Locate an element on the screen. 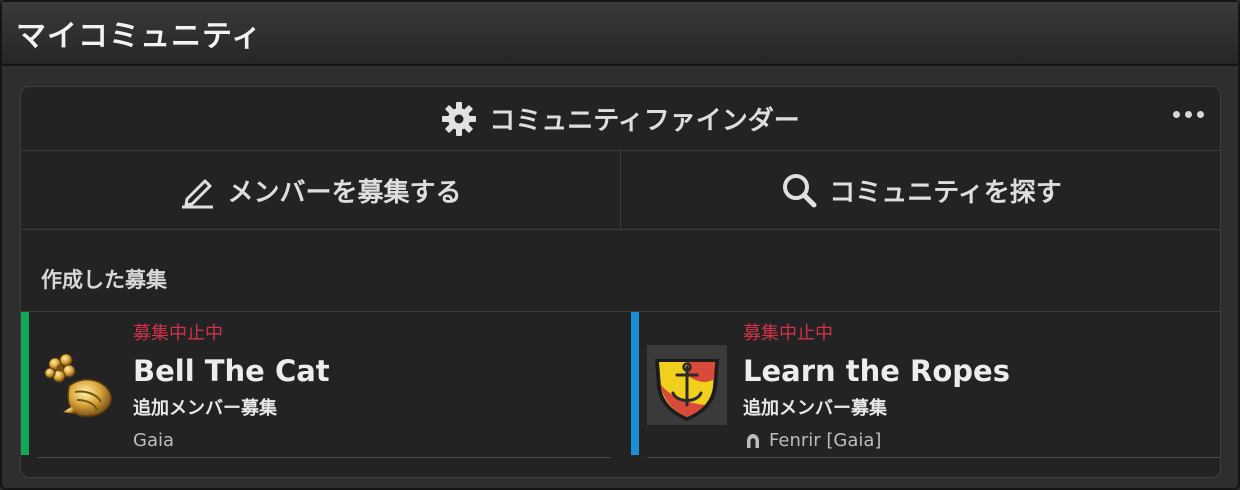 The image size is (1240, 490). search-community-label: コミュニティを探す is located at coordinates (945, 192).